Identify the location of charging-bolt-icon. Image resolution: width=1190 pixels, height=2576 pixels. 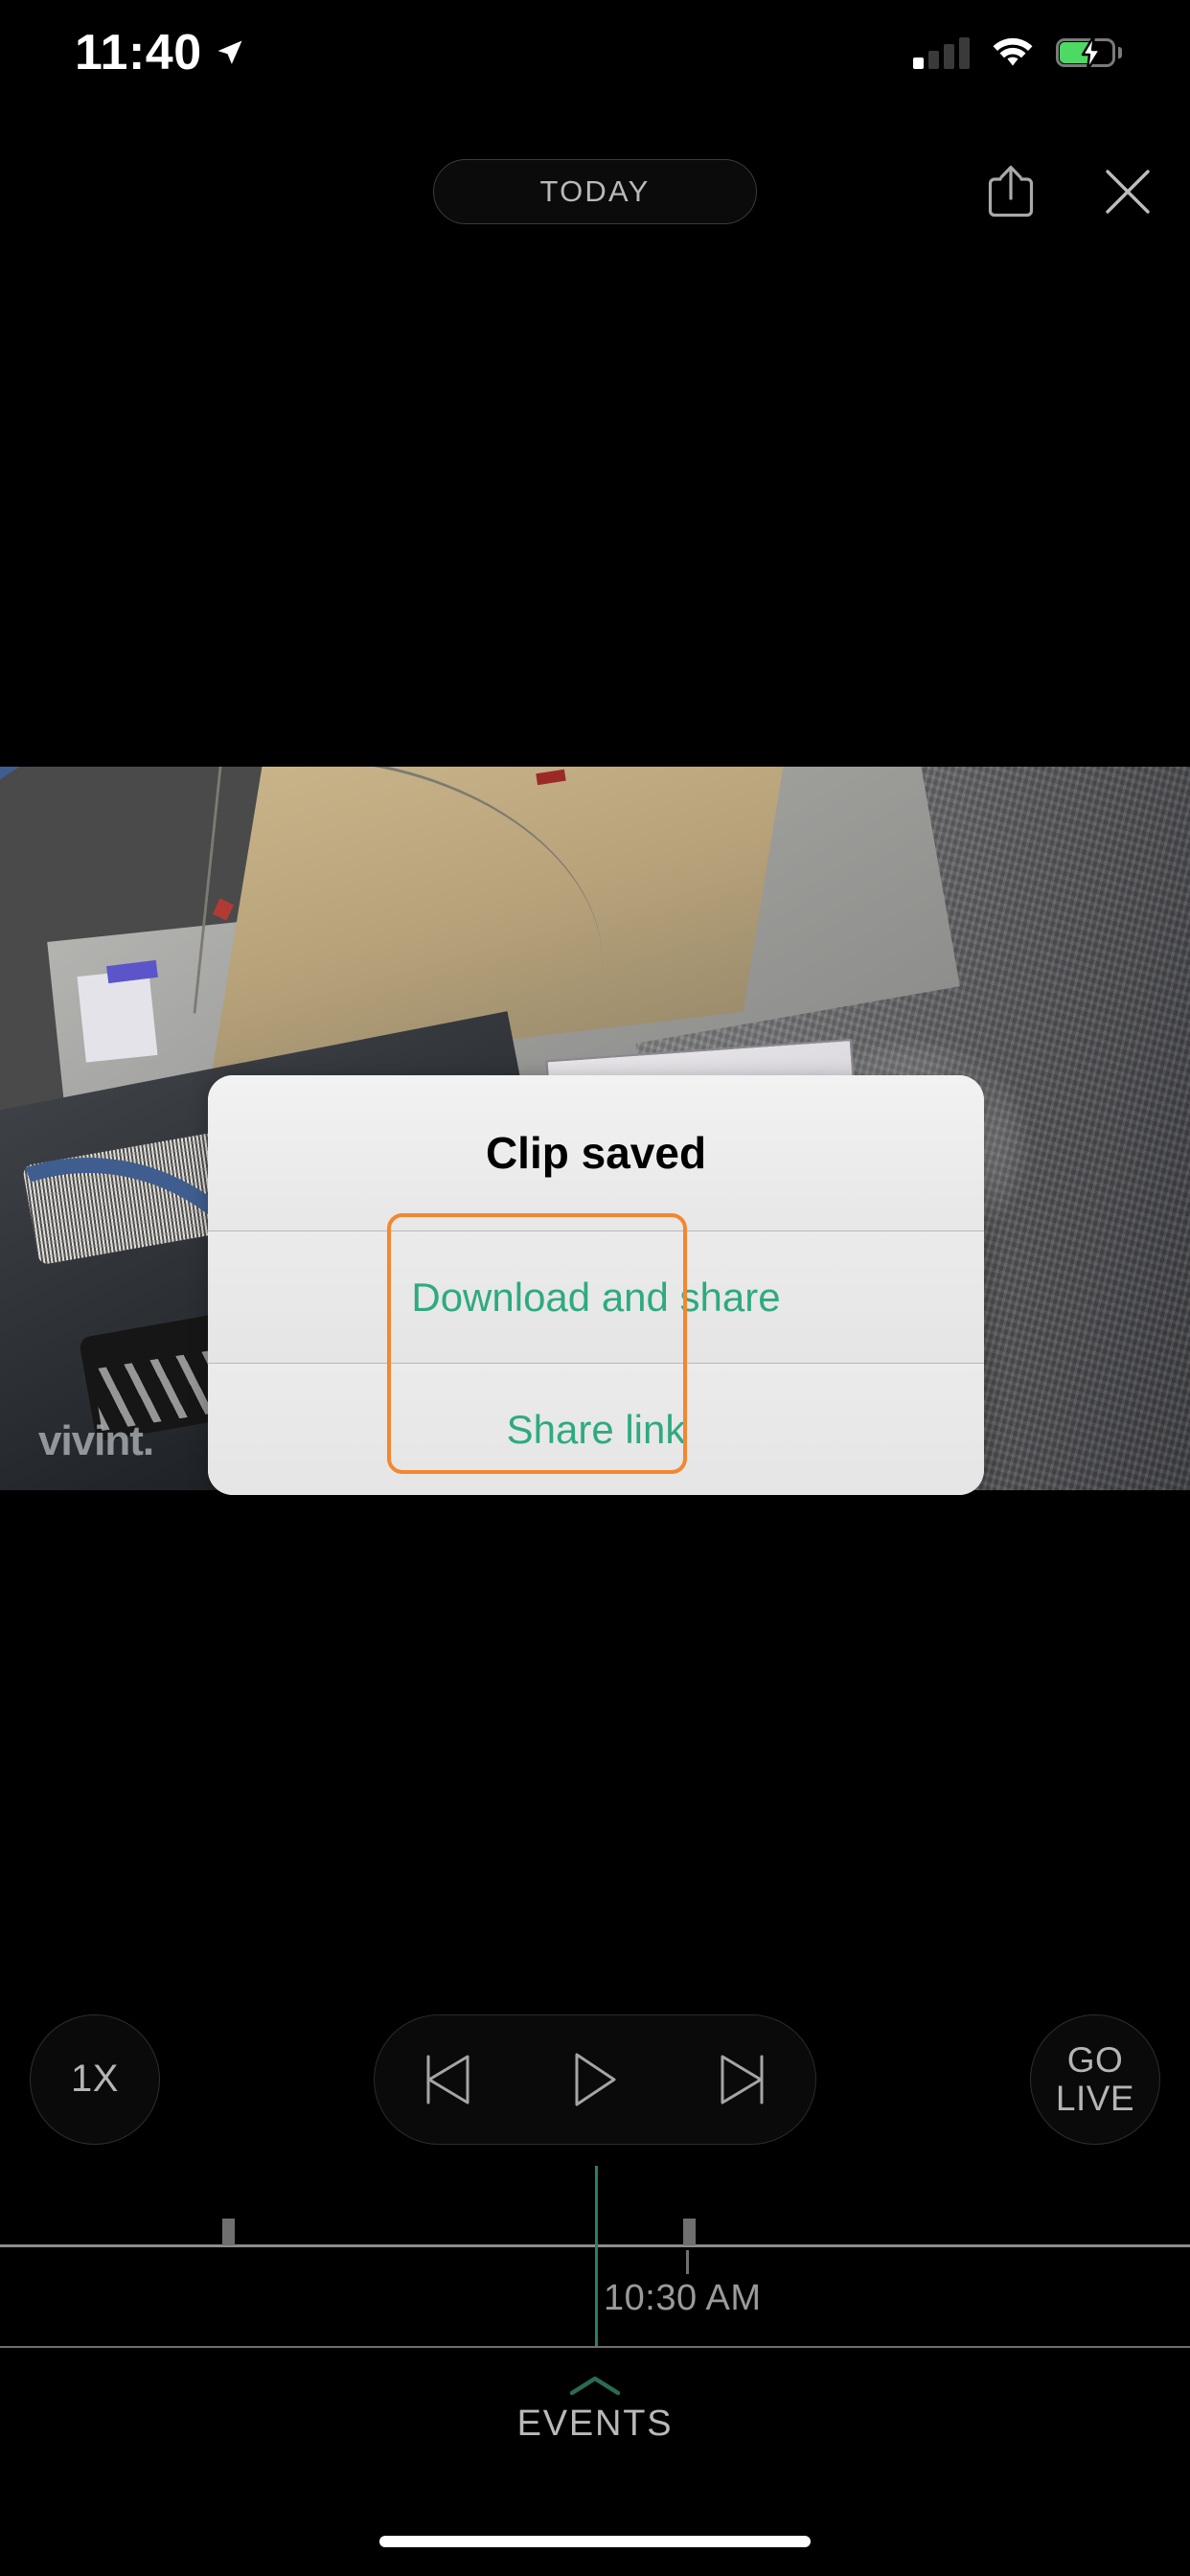
(1092, 52).